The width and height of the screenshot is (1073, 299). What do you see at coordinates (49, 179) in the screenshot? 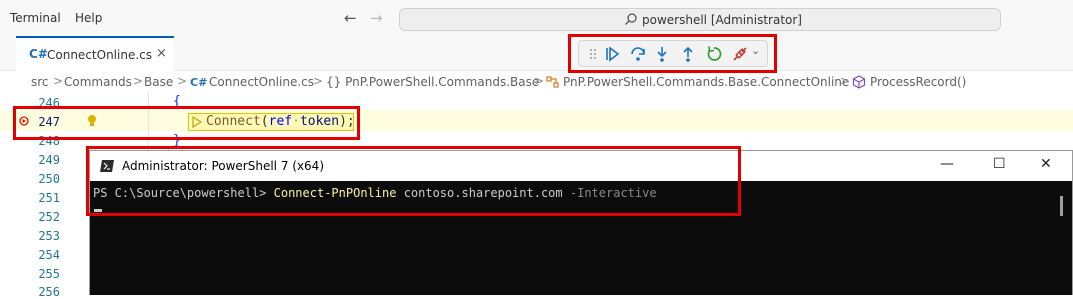
I see `line-number: 250` at bounding box center [49, 179].